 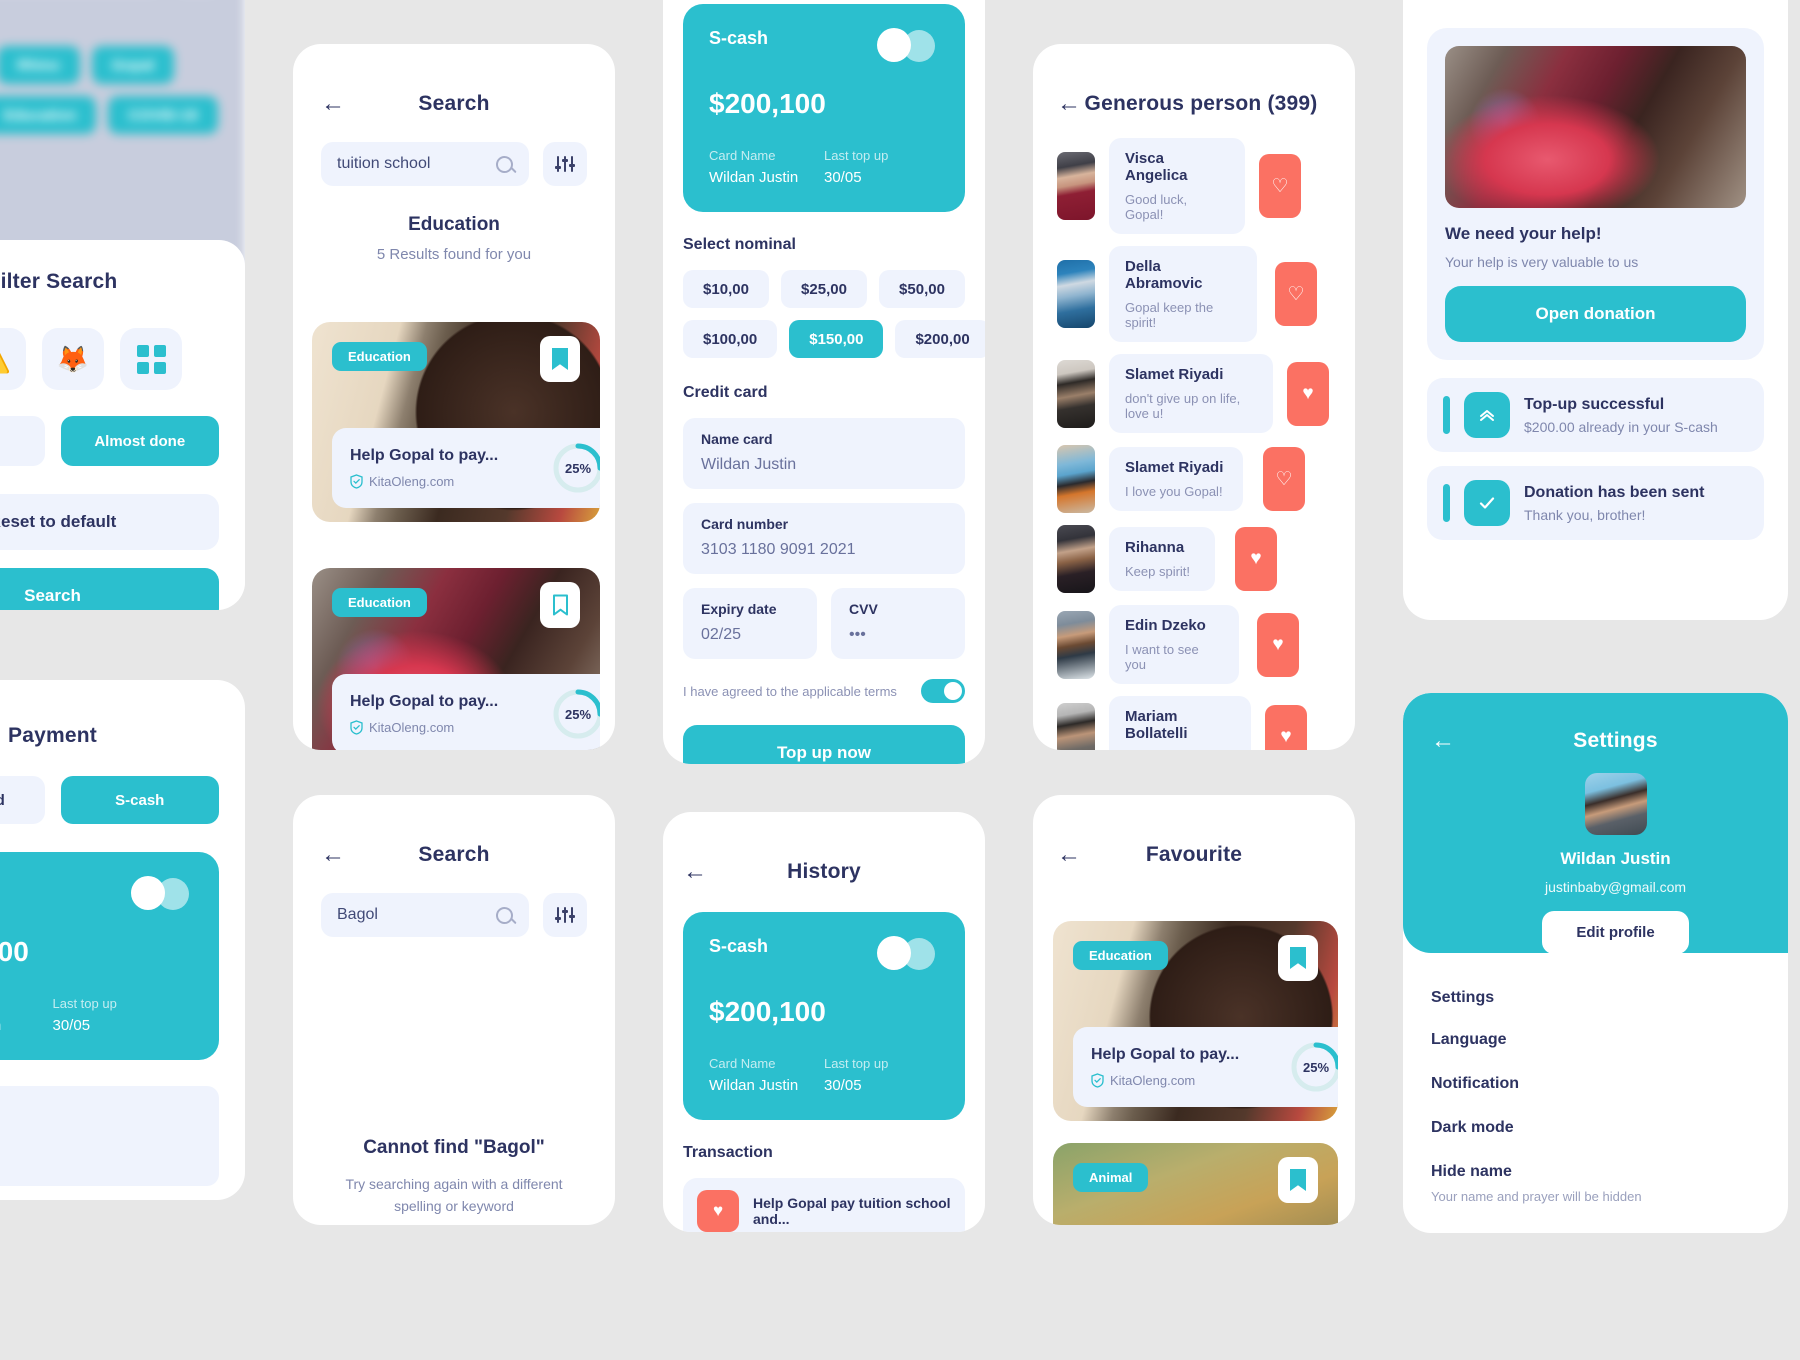 I want to click on search-input-value: tuition school, so click(x=384, y=163).